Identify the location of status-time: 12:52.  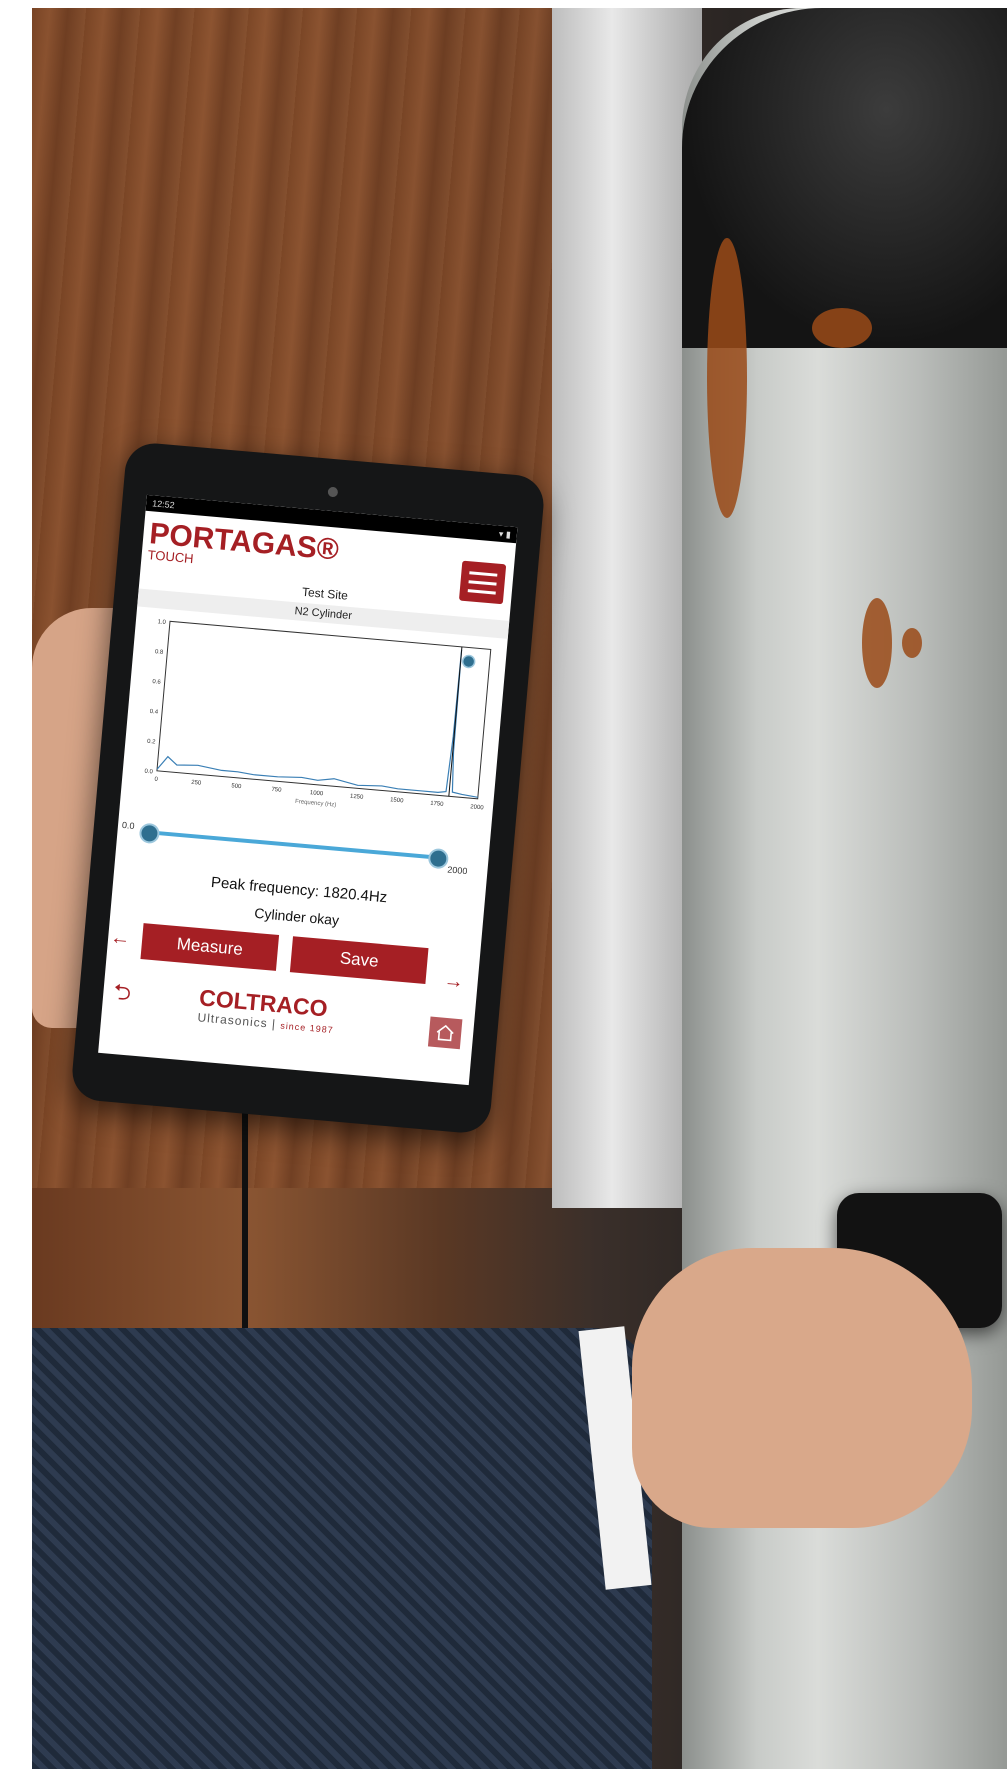
(163, 504).